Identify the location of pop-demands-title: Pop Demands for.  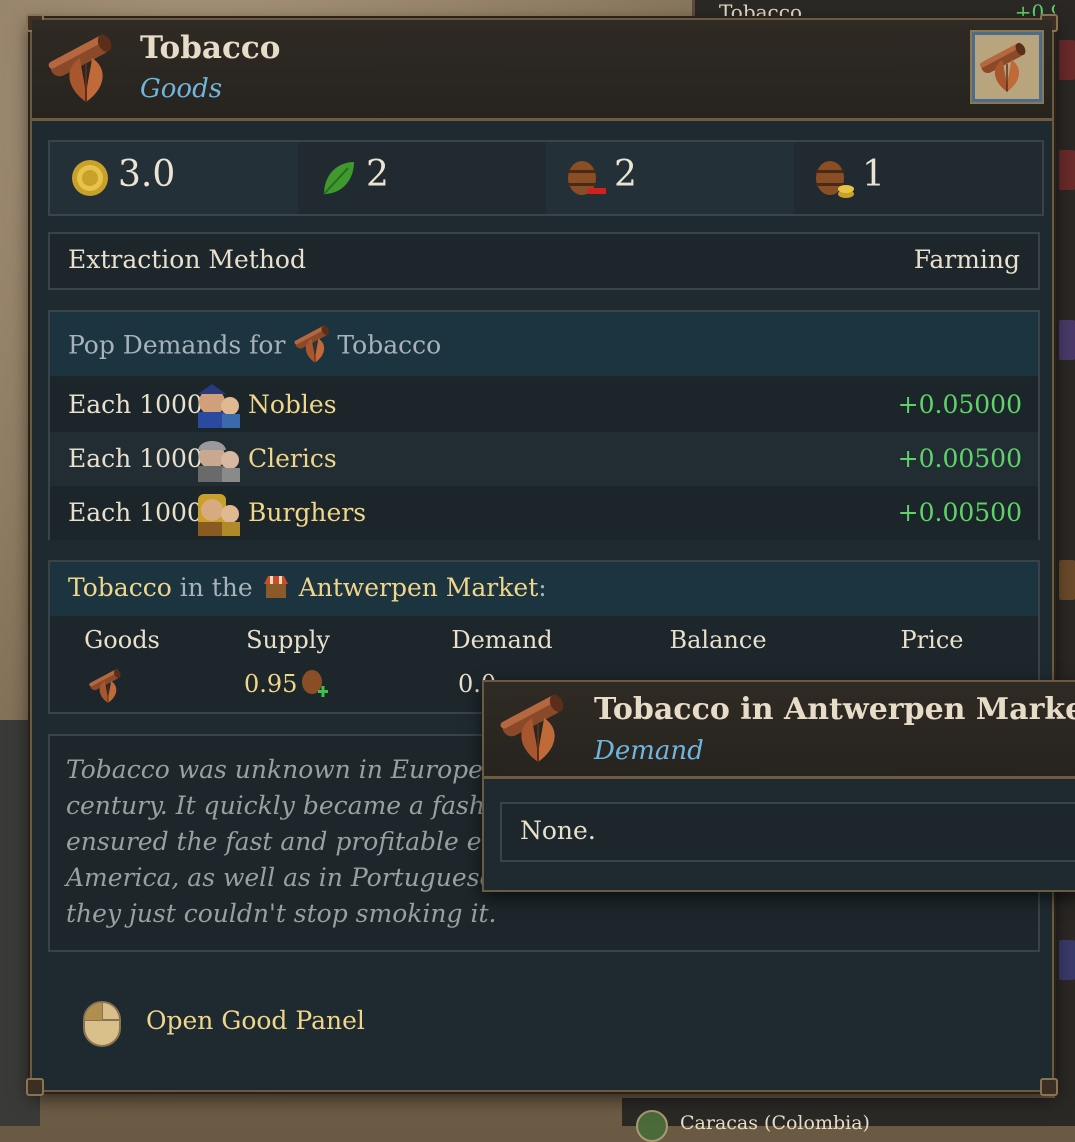
(177, 345).